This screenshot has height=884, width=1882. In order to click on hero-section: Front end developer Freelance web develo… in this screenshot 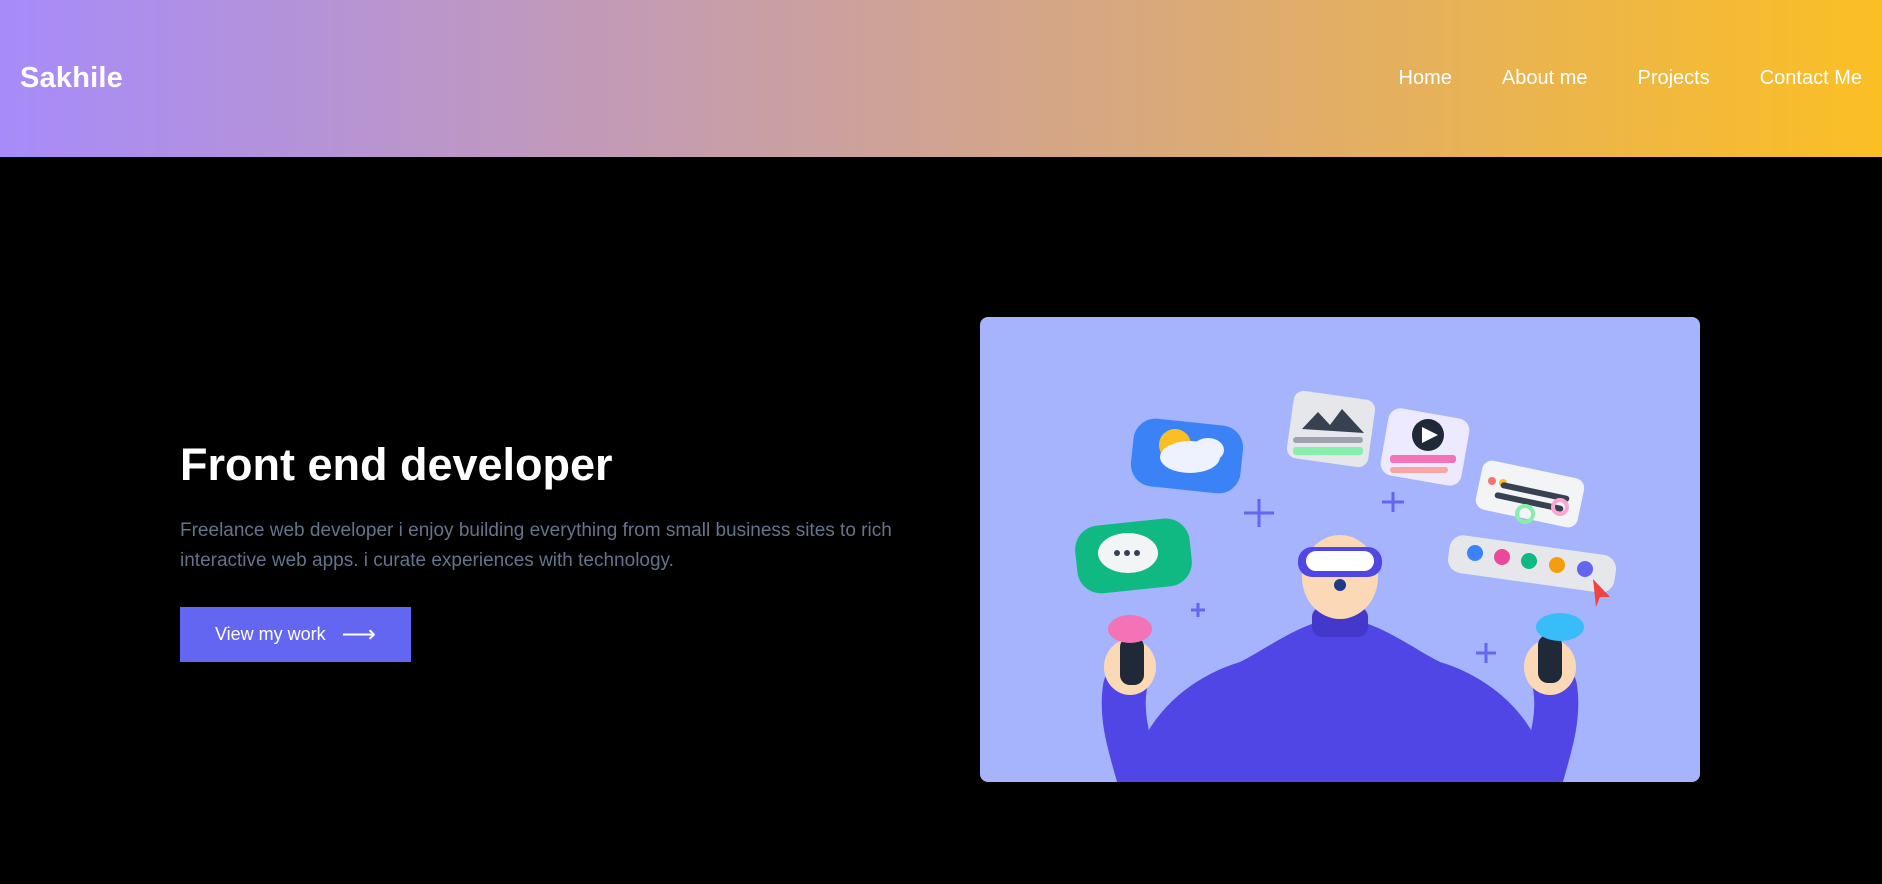, I will do `click(550, 507)`.